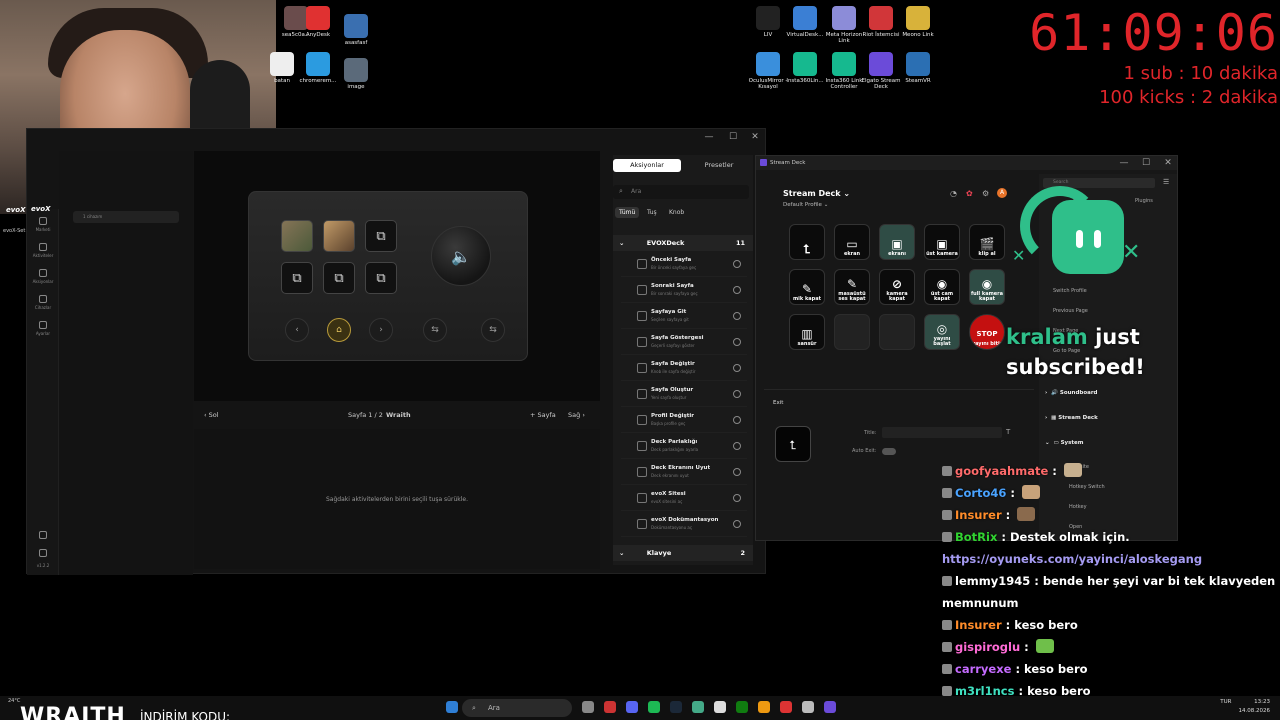  Describe the element at coordinates (14, 701) in the screenshot. I see `weather-widget: 24°C` at that location.